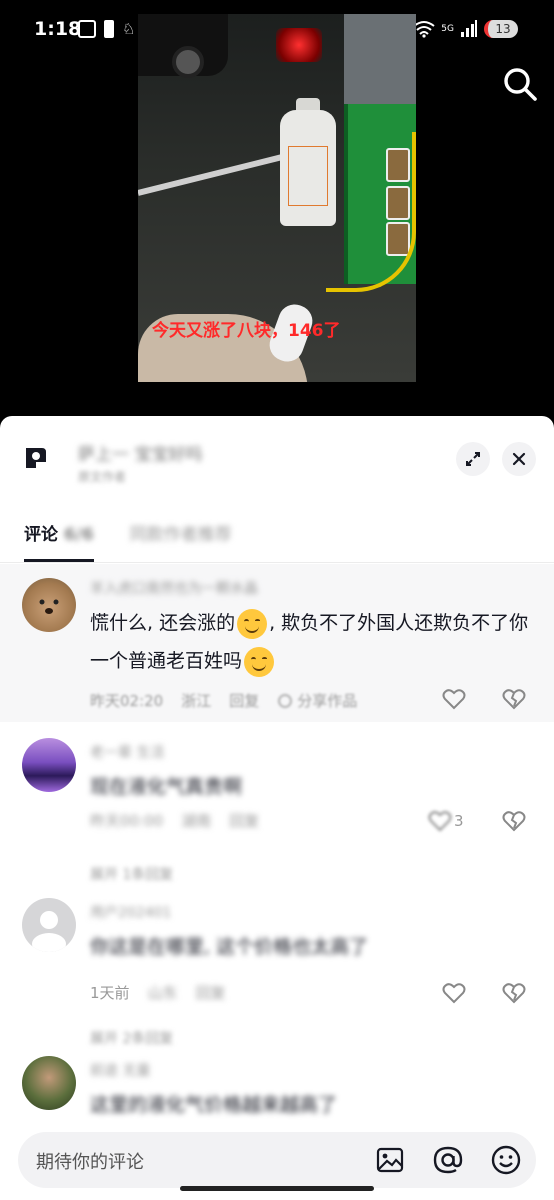 The image size is (554, 1200). I want to click on screenshot-icon, so click(87, 29).